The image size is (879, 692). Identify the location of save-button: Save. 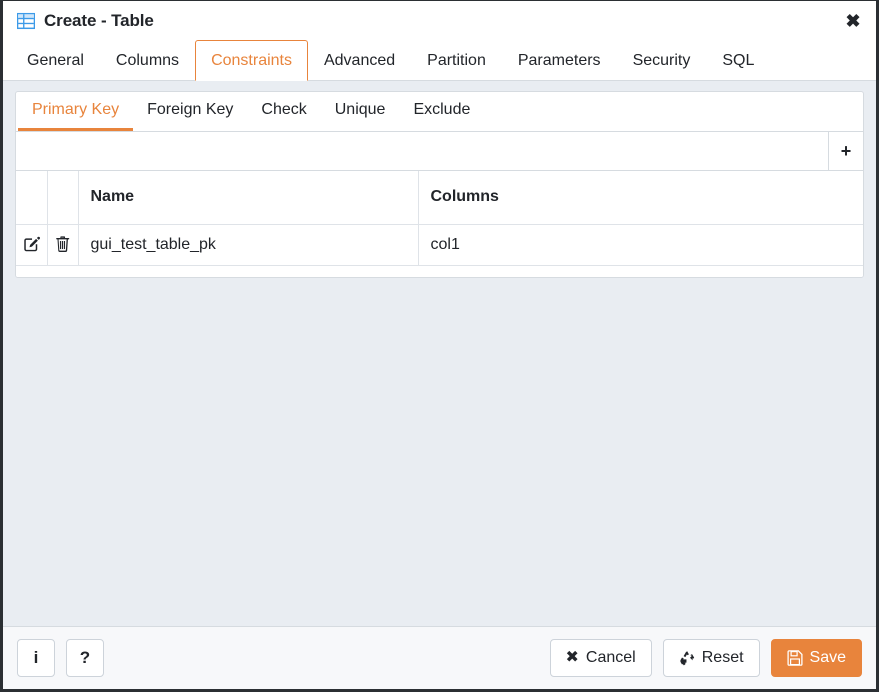
(816, 658).